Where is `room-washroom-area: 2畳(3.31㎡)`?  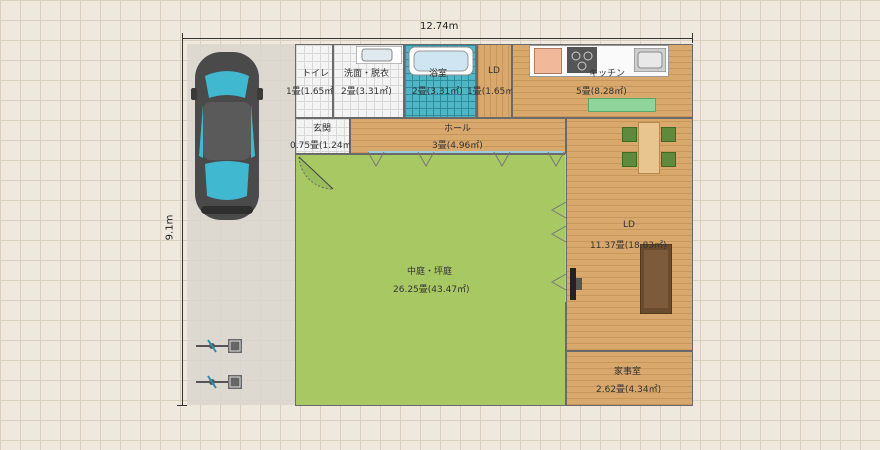
room-washroom-area: 2畳(3.31㎡) is located at coordinates (366, 92).